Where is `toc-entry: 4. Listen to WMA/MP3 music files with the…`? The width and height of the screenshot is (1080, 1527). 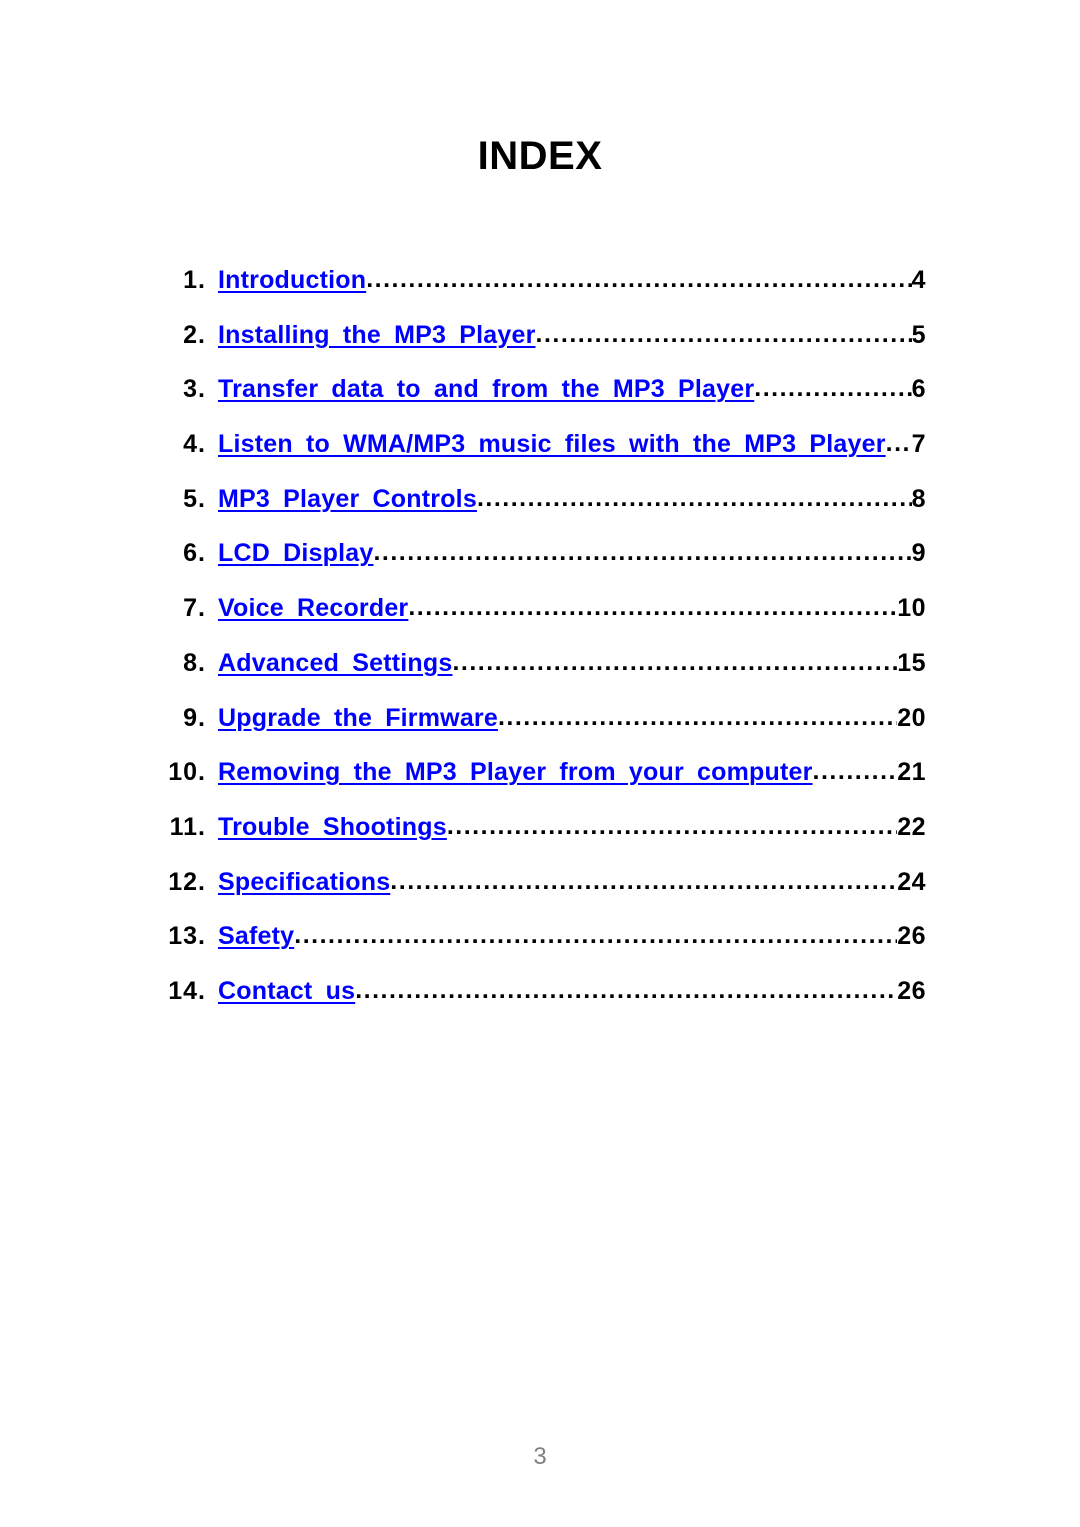 toc-entry: 4. Listen to WMA/MP3 music files with the… is located at coordinates (543, 457).